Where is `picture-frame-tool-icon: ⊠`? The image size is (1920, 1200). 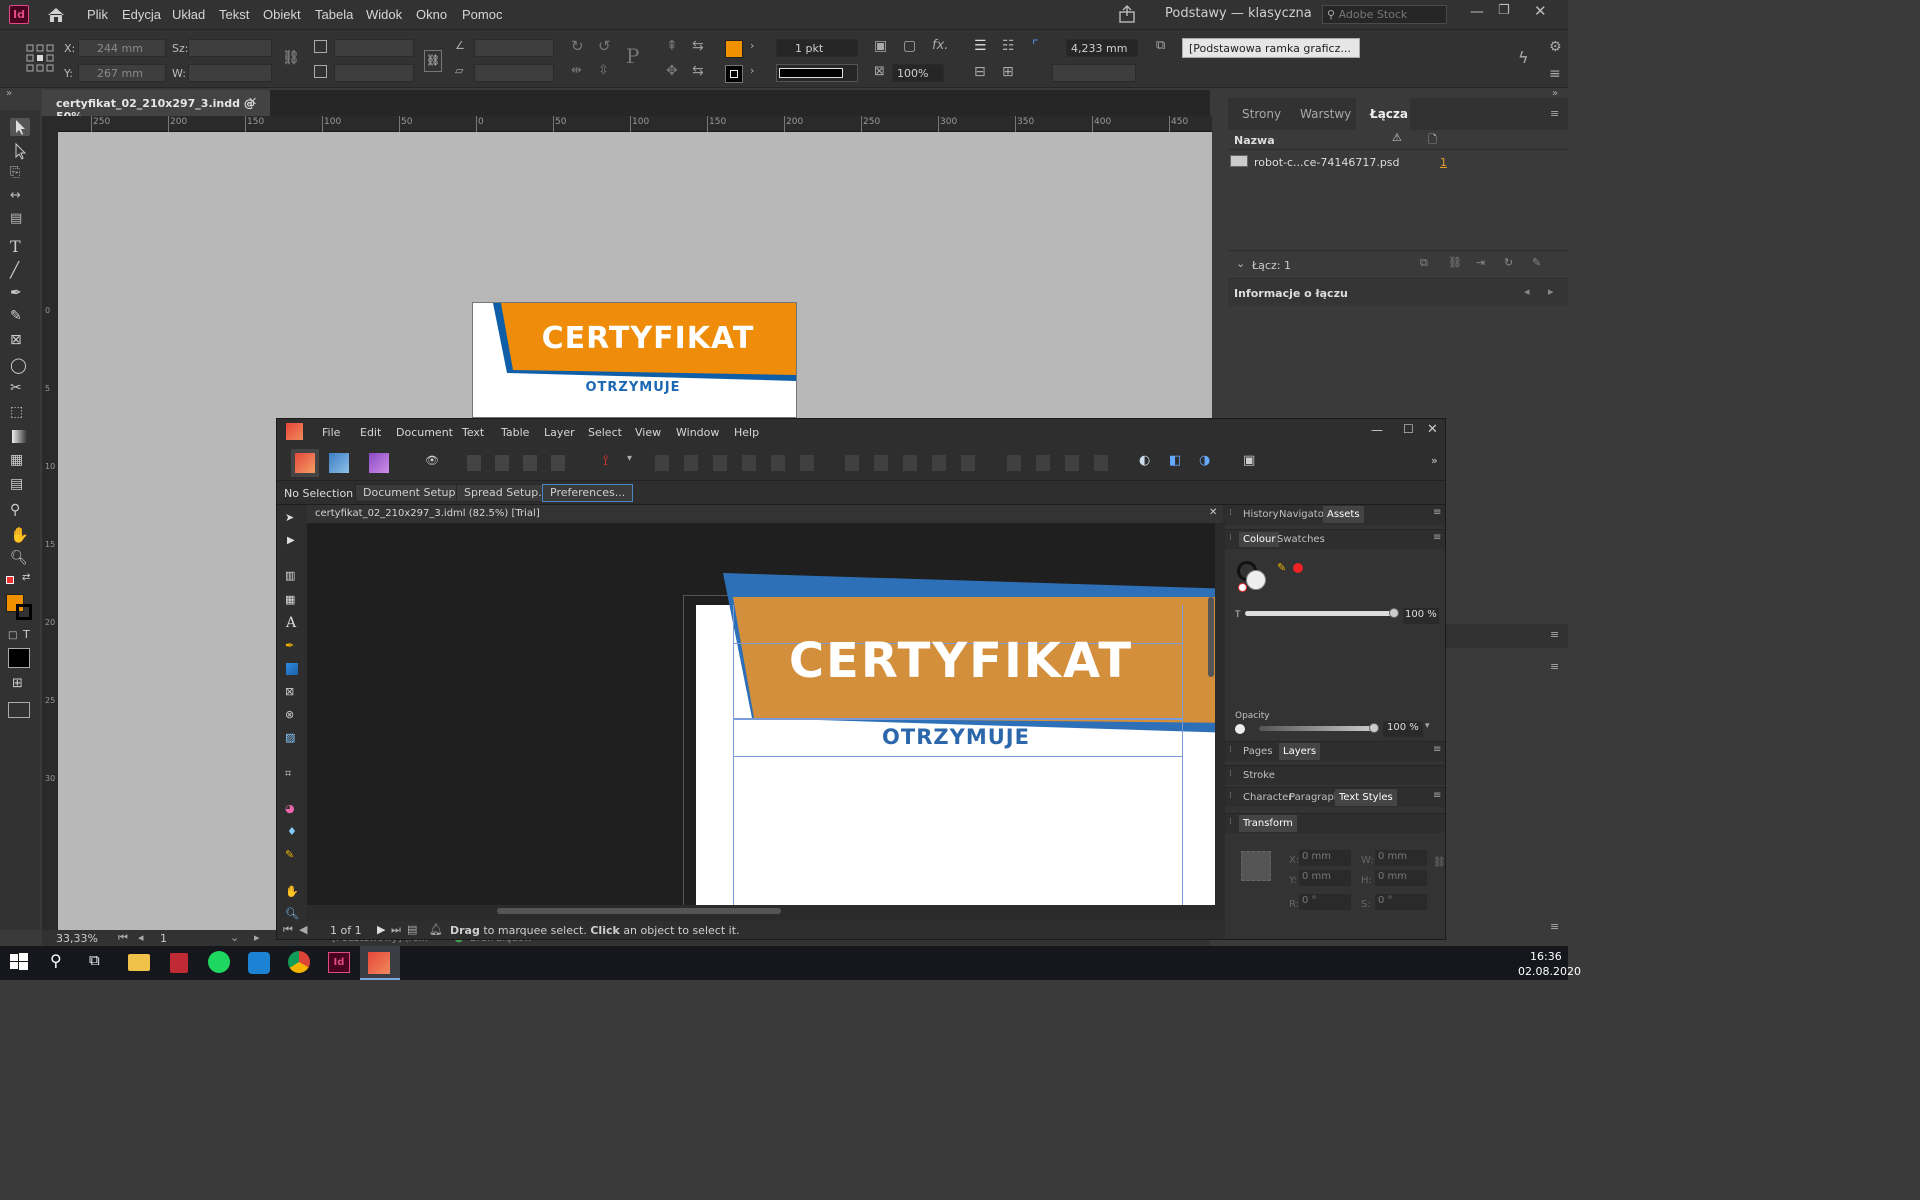
picture-frame-tool-icon: ⊠ is located at coordinates (289, 691).